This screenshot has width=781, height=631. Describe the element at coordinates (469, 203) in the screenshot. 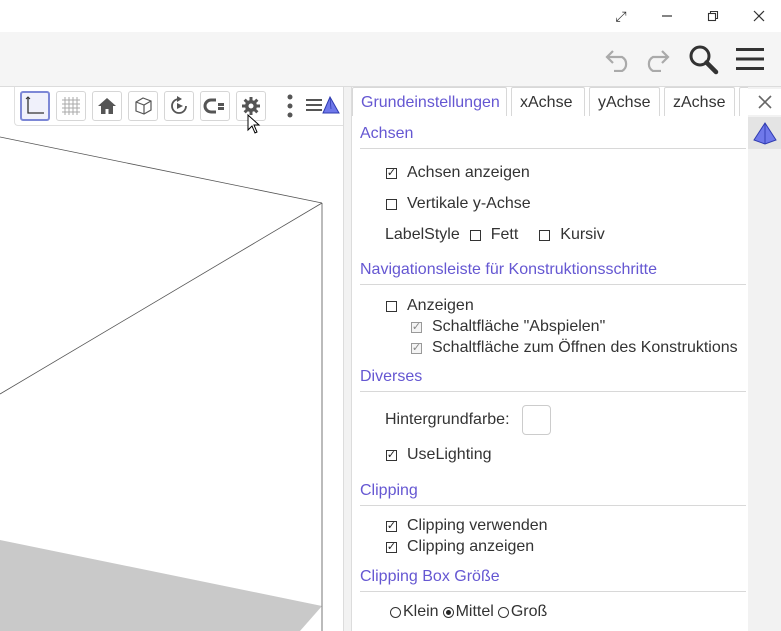

I see `vertical-y-axis-label: Vertikale y-Achse` at that location.